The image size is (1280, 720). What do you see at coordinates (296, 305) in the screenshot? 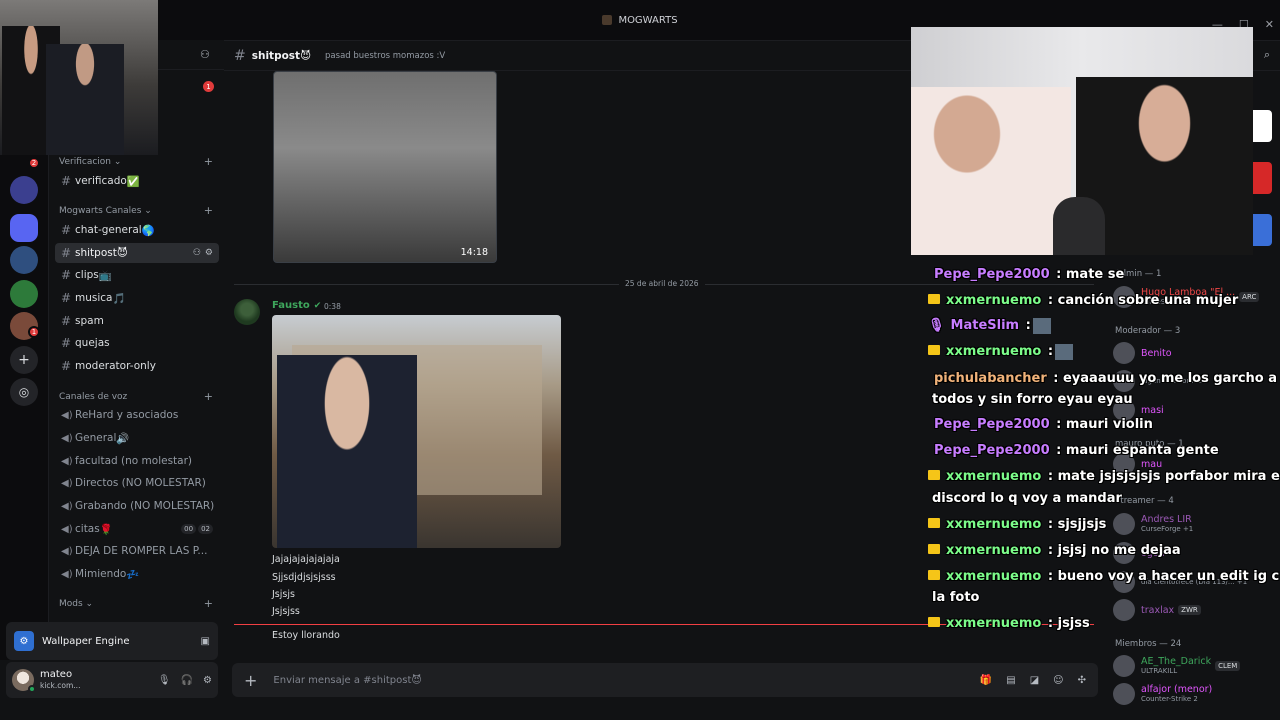
I see `message-author: Fausto ✔` at bounding box center [296, 305].